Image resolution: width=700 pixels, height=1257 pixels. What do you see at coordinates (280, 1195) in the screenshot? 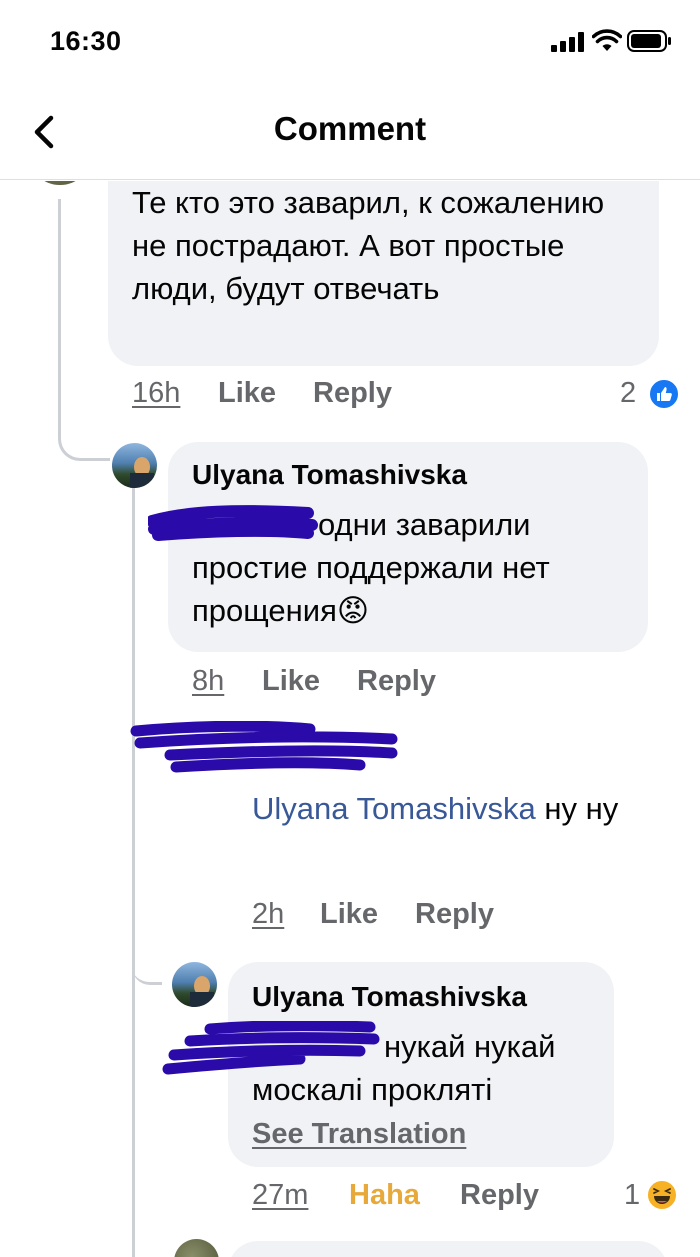
I see `comment-timestamp: 27m` at bounding box center [280, 1195].